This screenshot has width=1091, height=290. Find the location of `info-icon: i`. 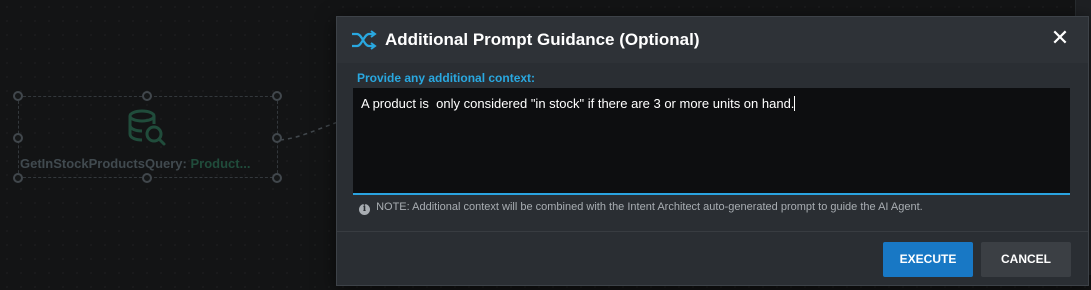

info-icon: i is located at coordinates (364, 209).